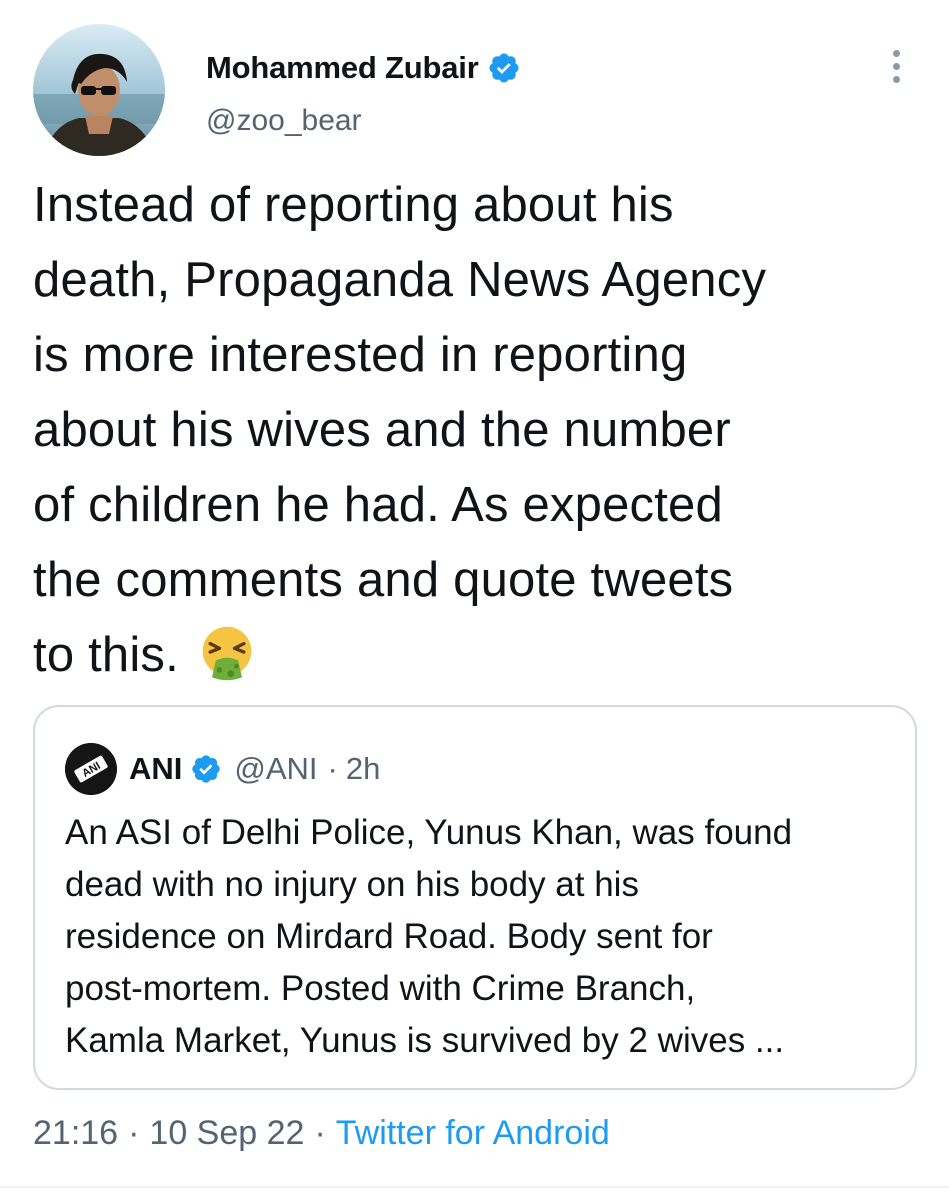 Image resolution: width=949 pixels, height=1200 pixels. I want to click on tweet-text-line: of children he had. As expected, so click(378, 505).